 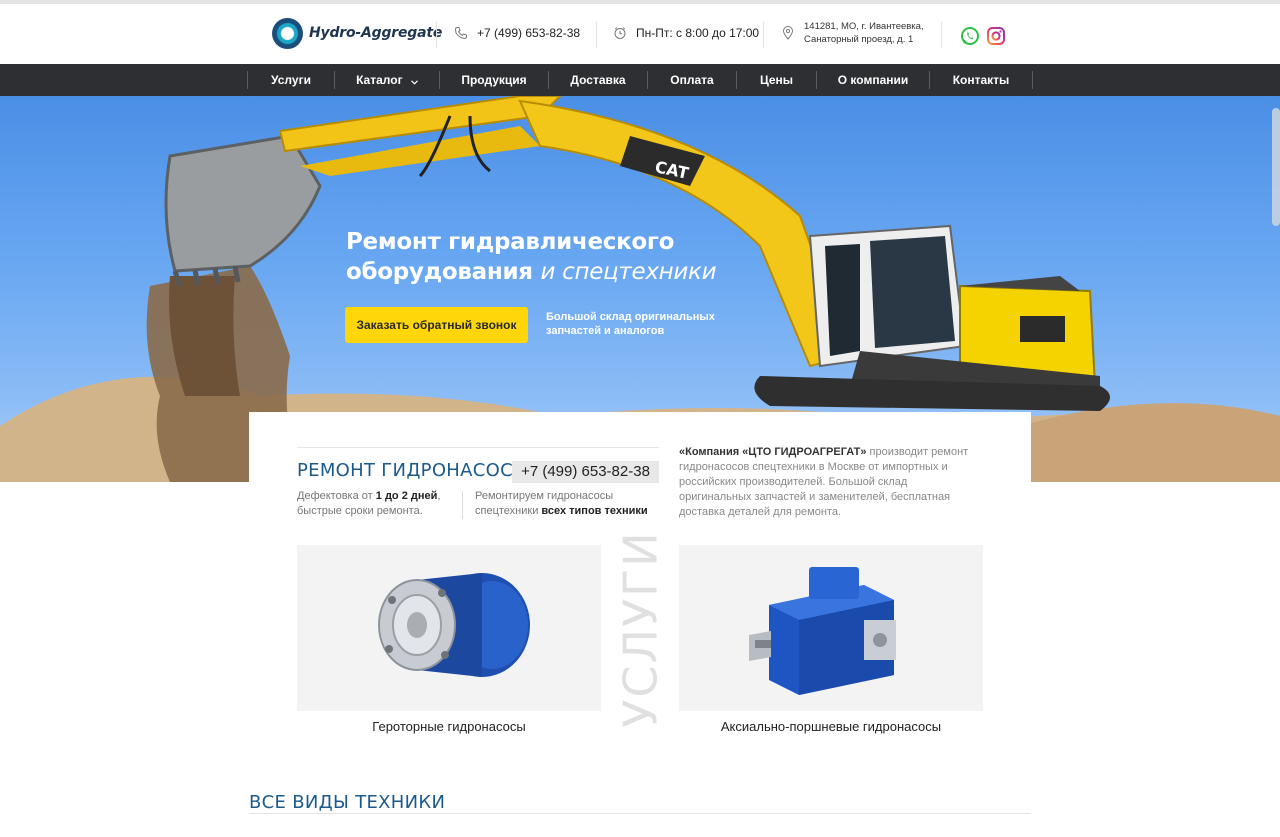 I want to click on logo: Hydro-Aggregate, so click(x=357, y=33).